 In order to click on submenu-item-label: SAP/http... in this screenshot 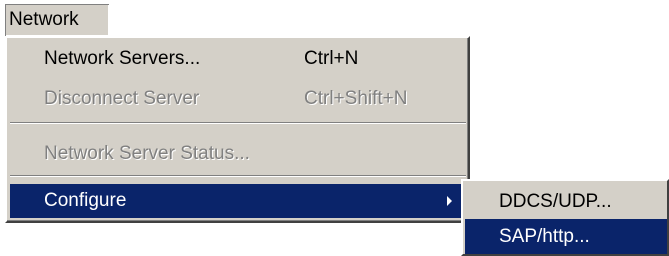, I will do `click(544, 236)`.